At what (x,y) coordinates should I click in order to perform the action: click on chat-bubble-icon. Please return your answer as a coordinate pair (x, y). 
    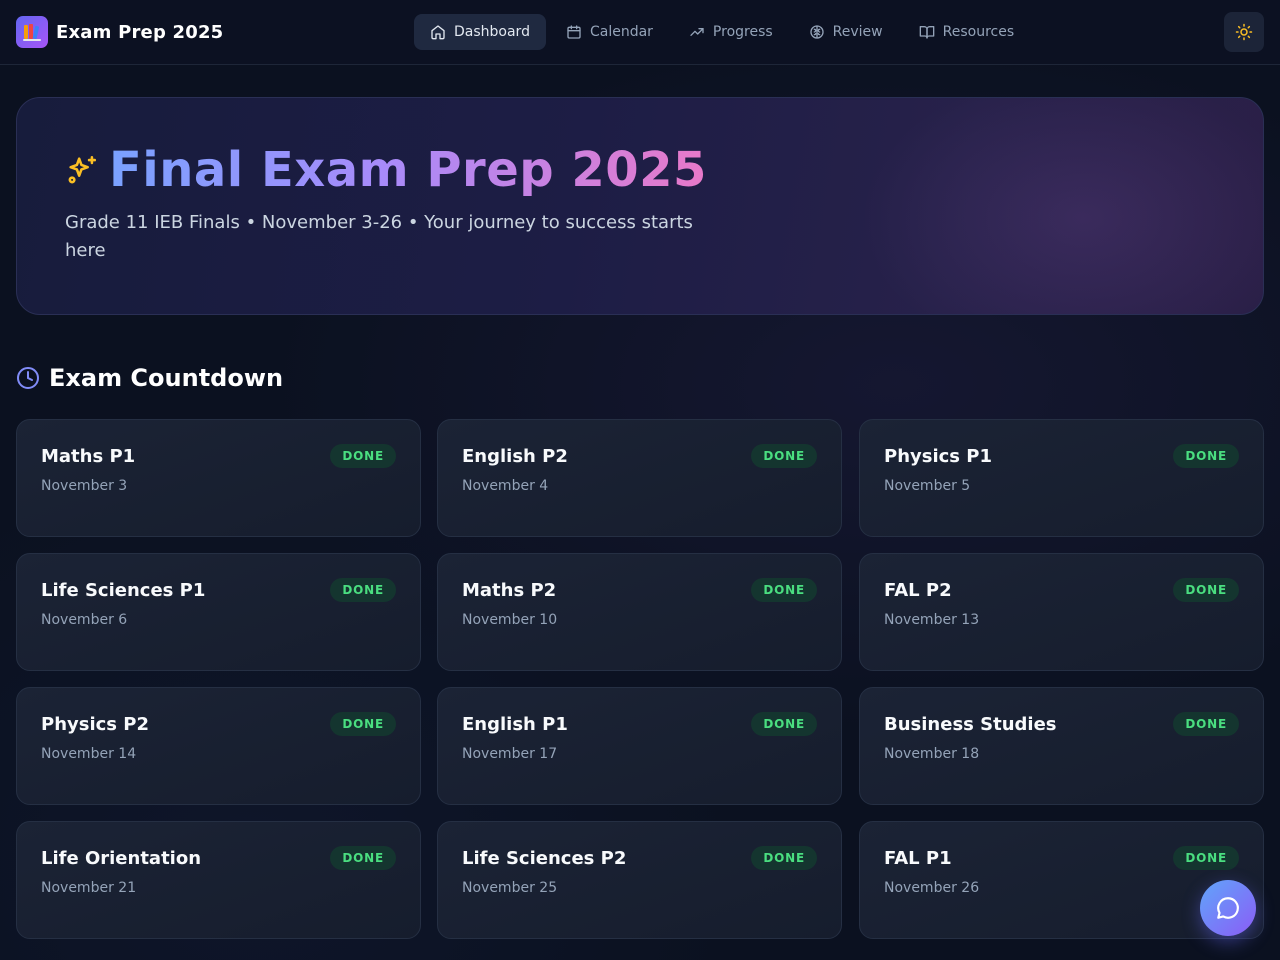
    Looking at the image, I should click on (1228, 908).